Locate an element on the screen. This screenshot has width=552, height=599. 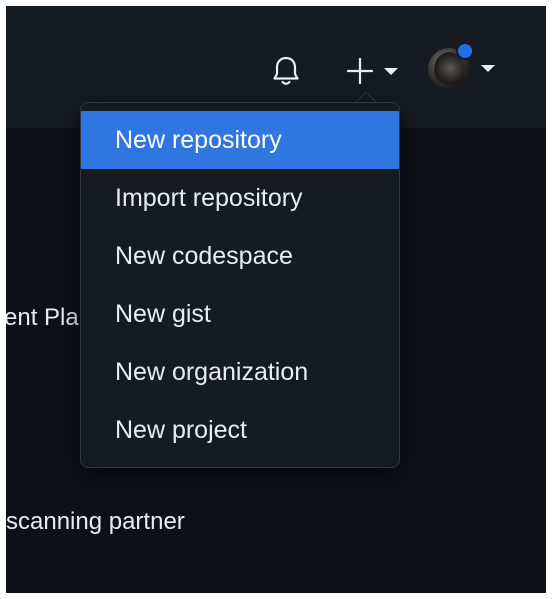
background-text: ent Pla is located at coordinates (42, 317).